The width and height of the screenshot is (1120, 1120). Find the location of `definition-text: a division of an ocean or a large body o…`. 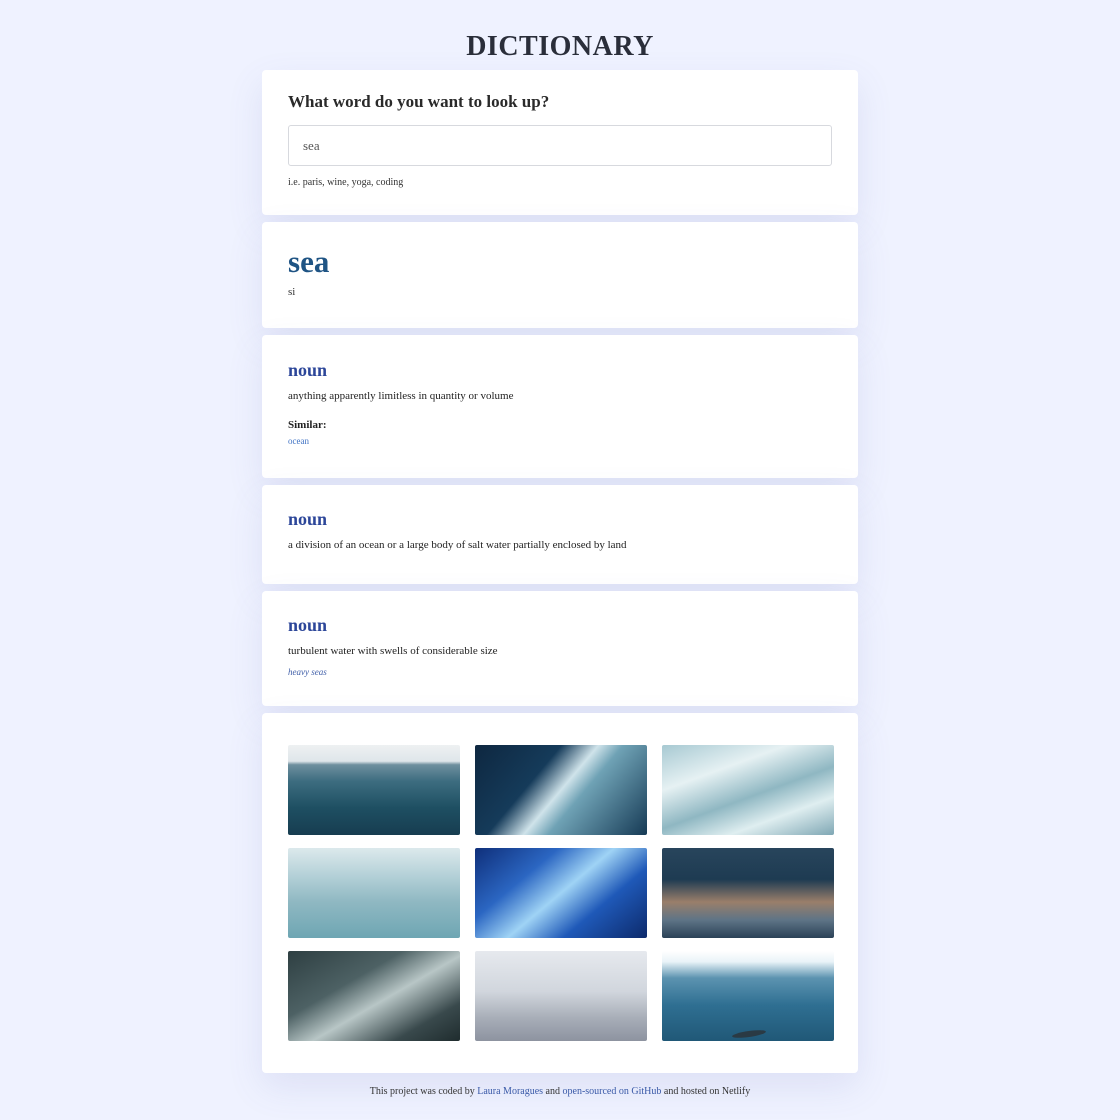

definition-text: a division of an ocean or a large body o… is located at coordinates (457, 545).